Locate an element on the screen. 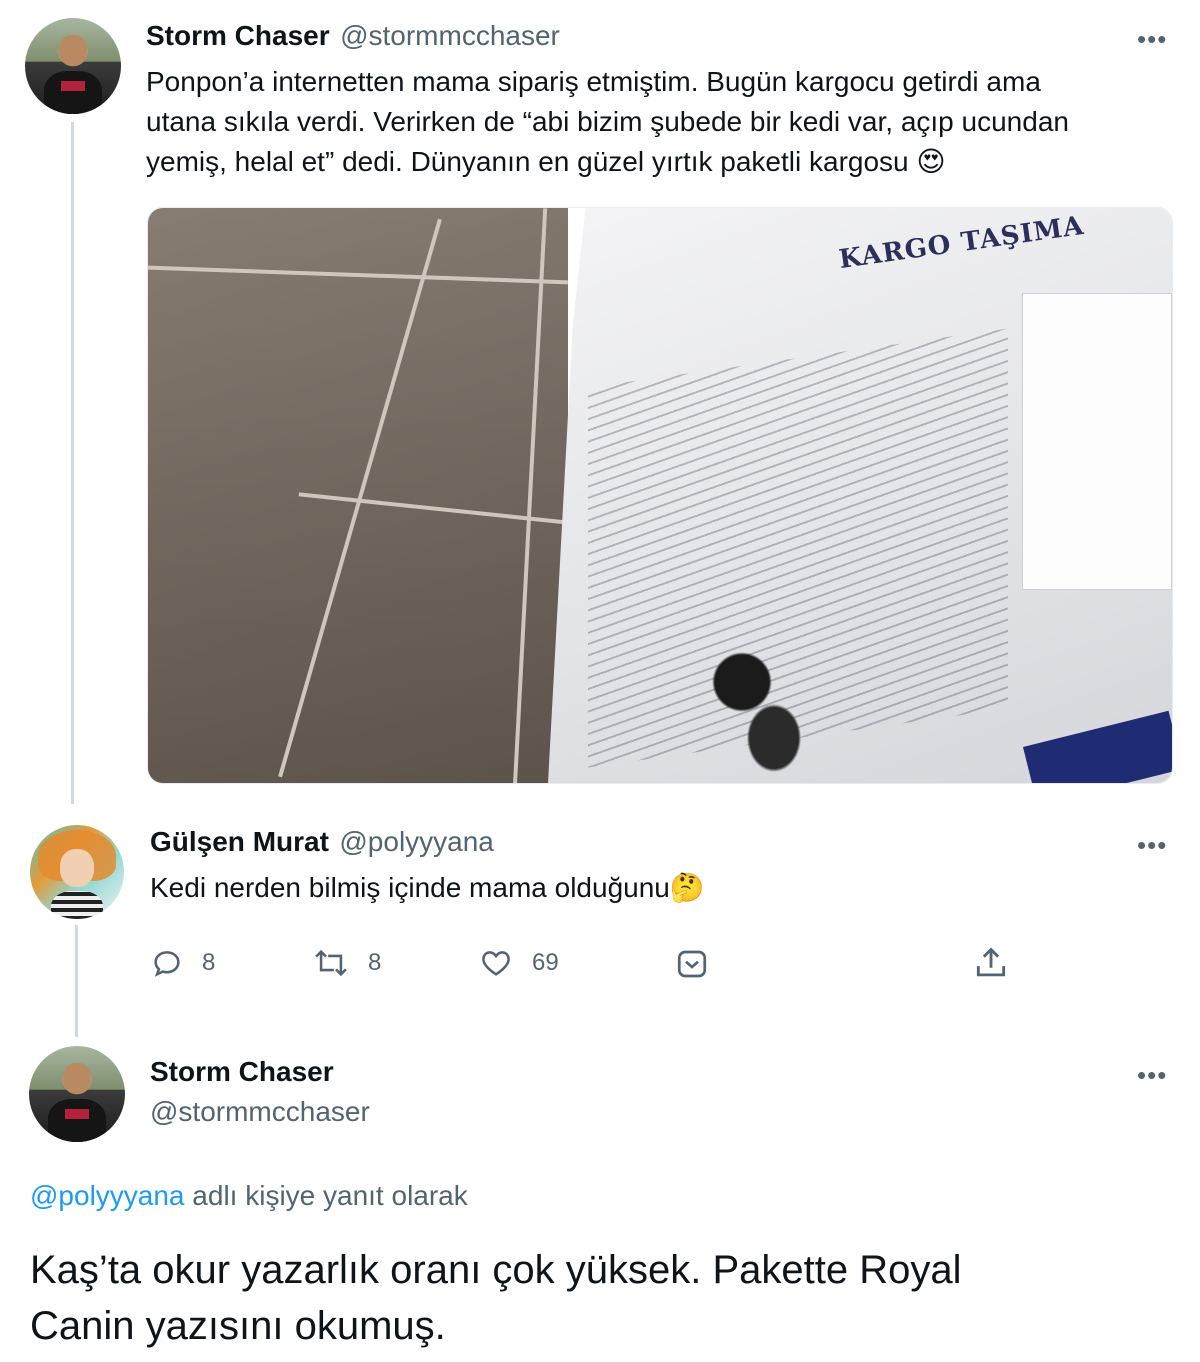 The image size is (1200, 1362). reply-to-mention-link: @polyyyana is located at coordinates (107, 1195).